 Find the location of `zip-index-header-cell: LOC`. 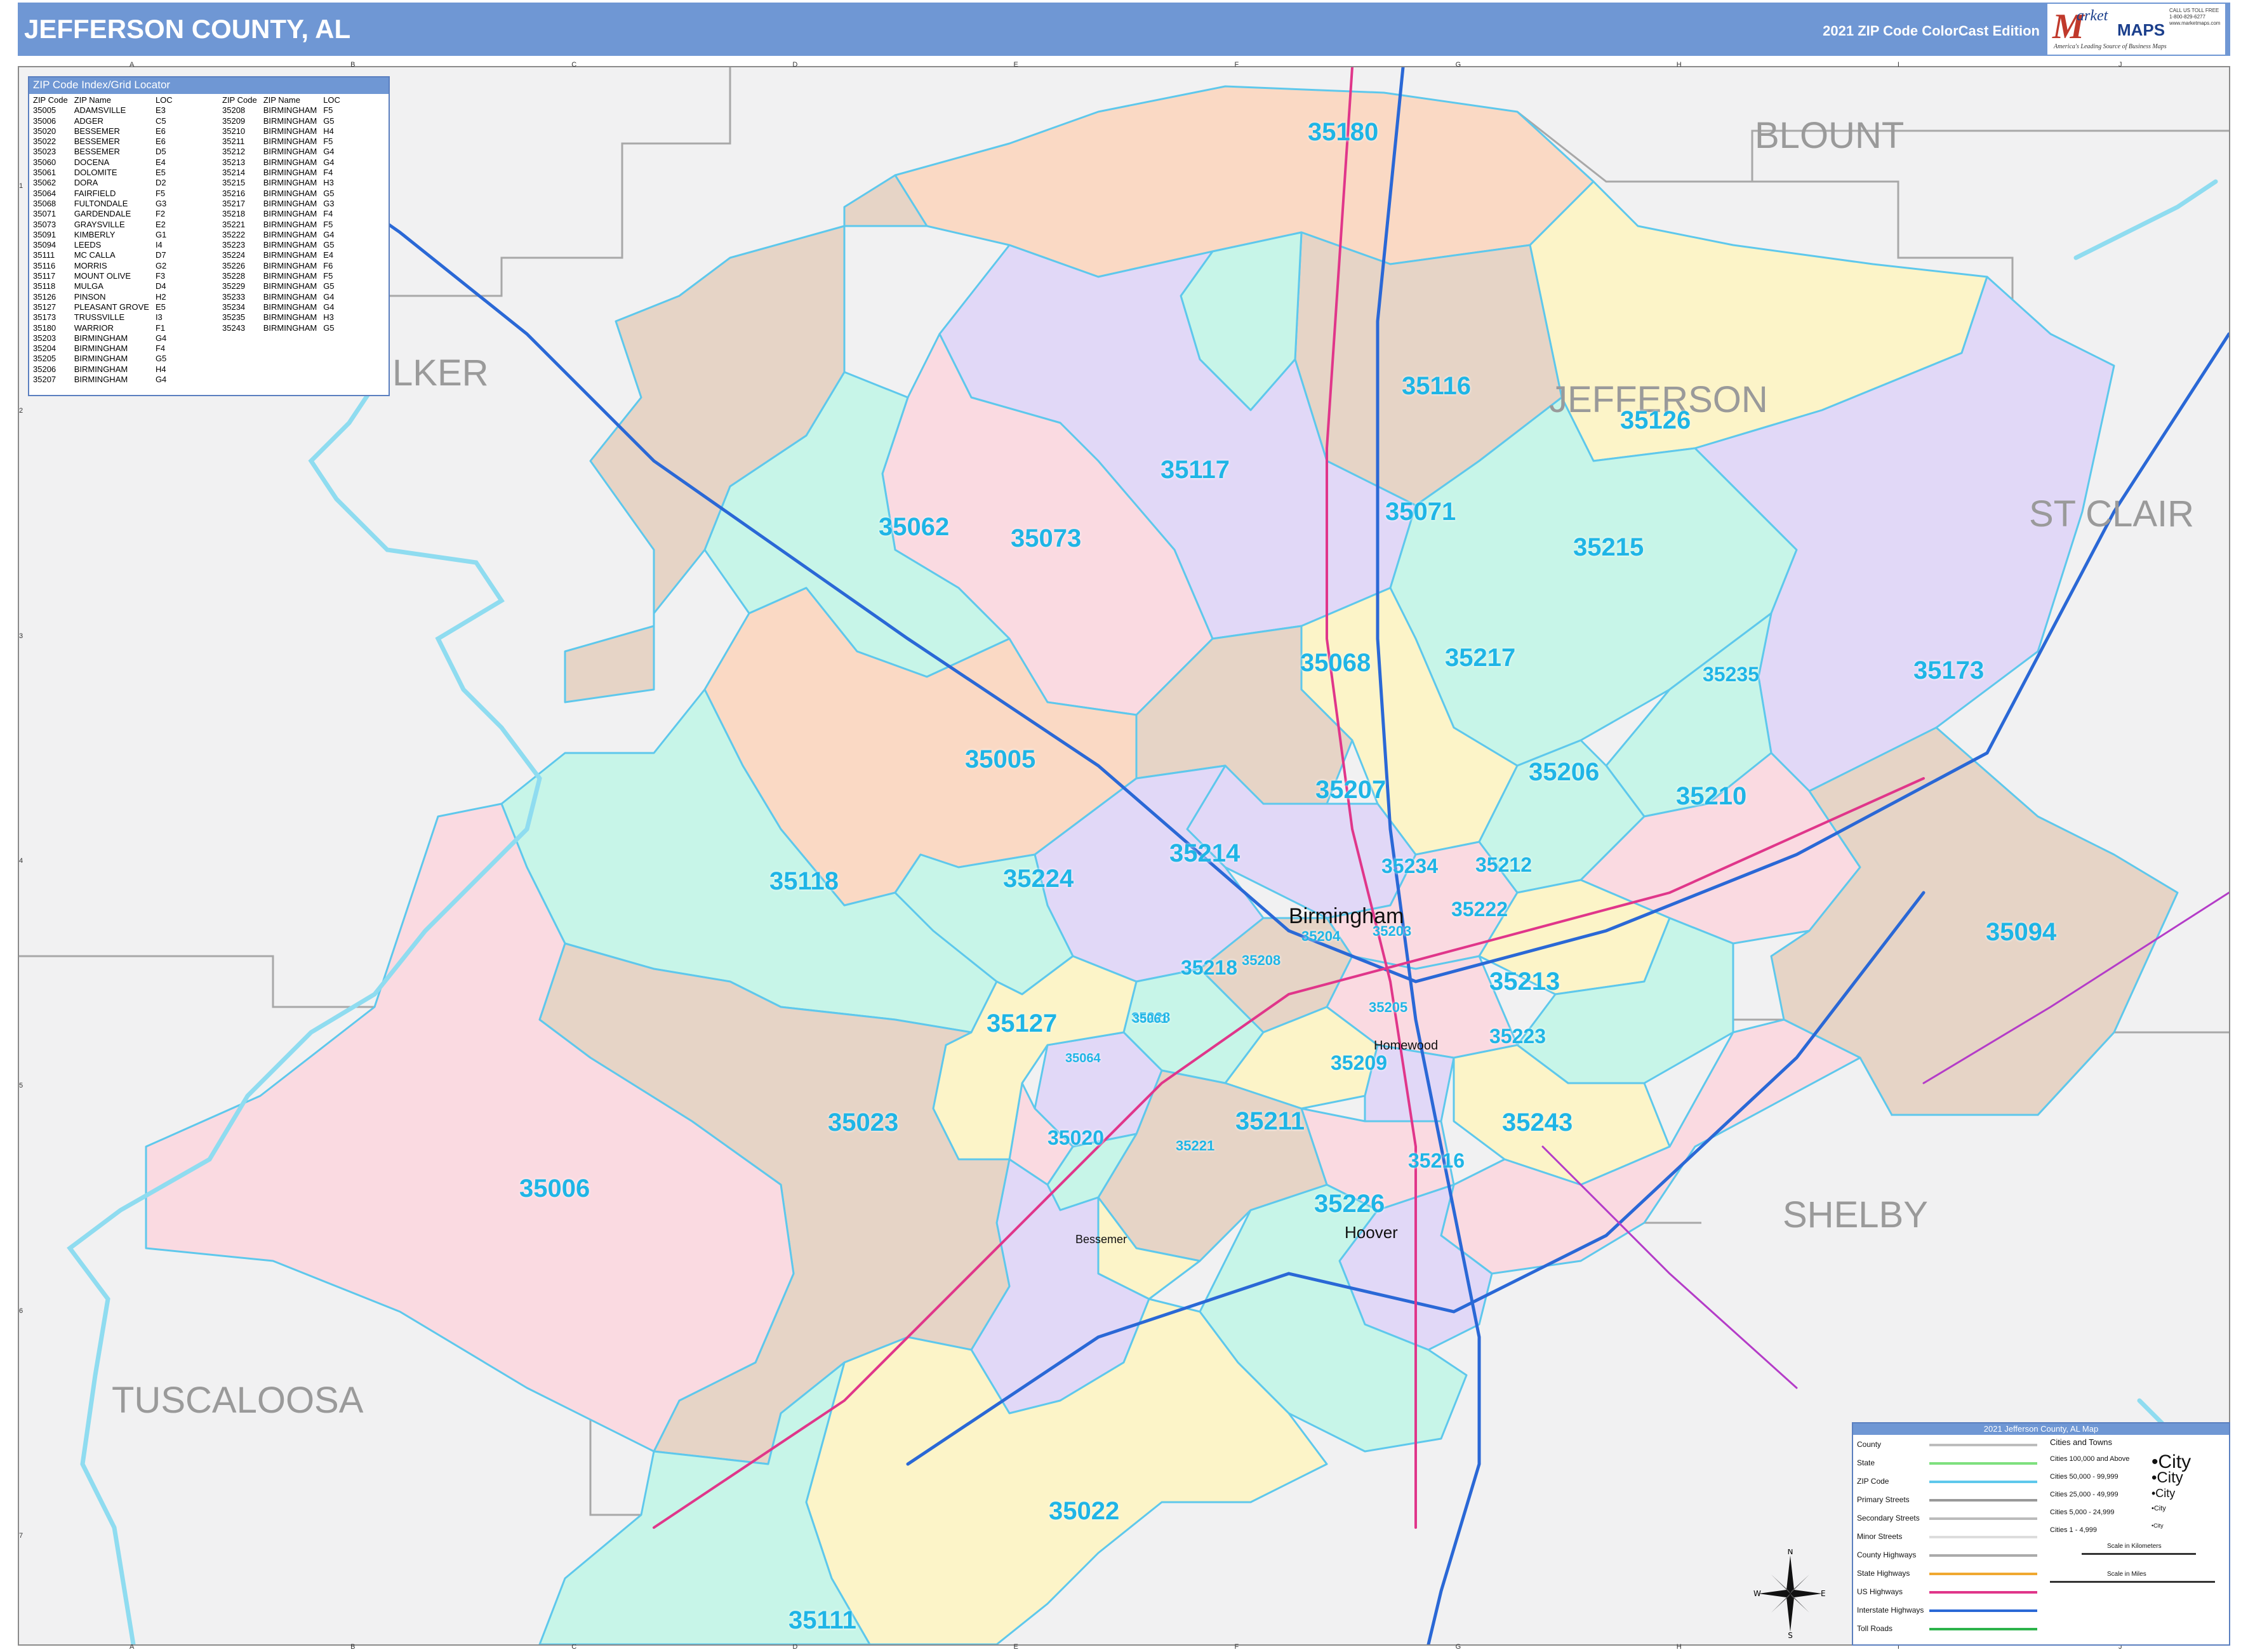

zip-index-header-cell: LOC is located at coordinates (331, 100).